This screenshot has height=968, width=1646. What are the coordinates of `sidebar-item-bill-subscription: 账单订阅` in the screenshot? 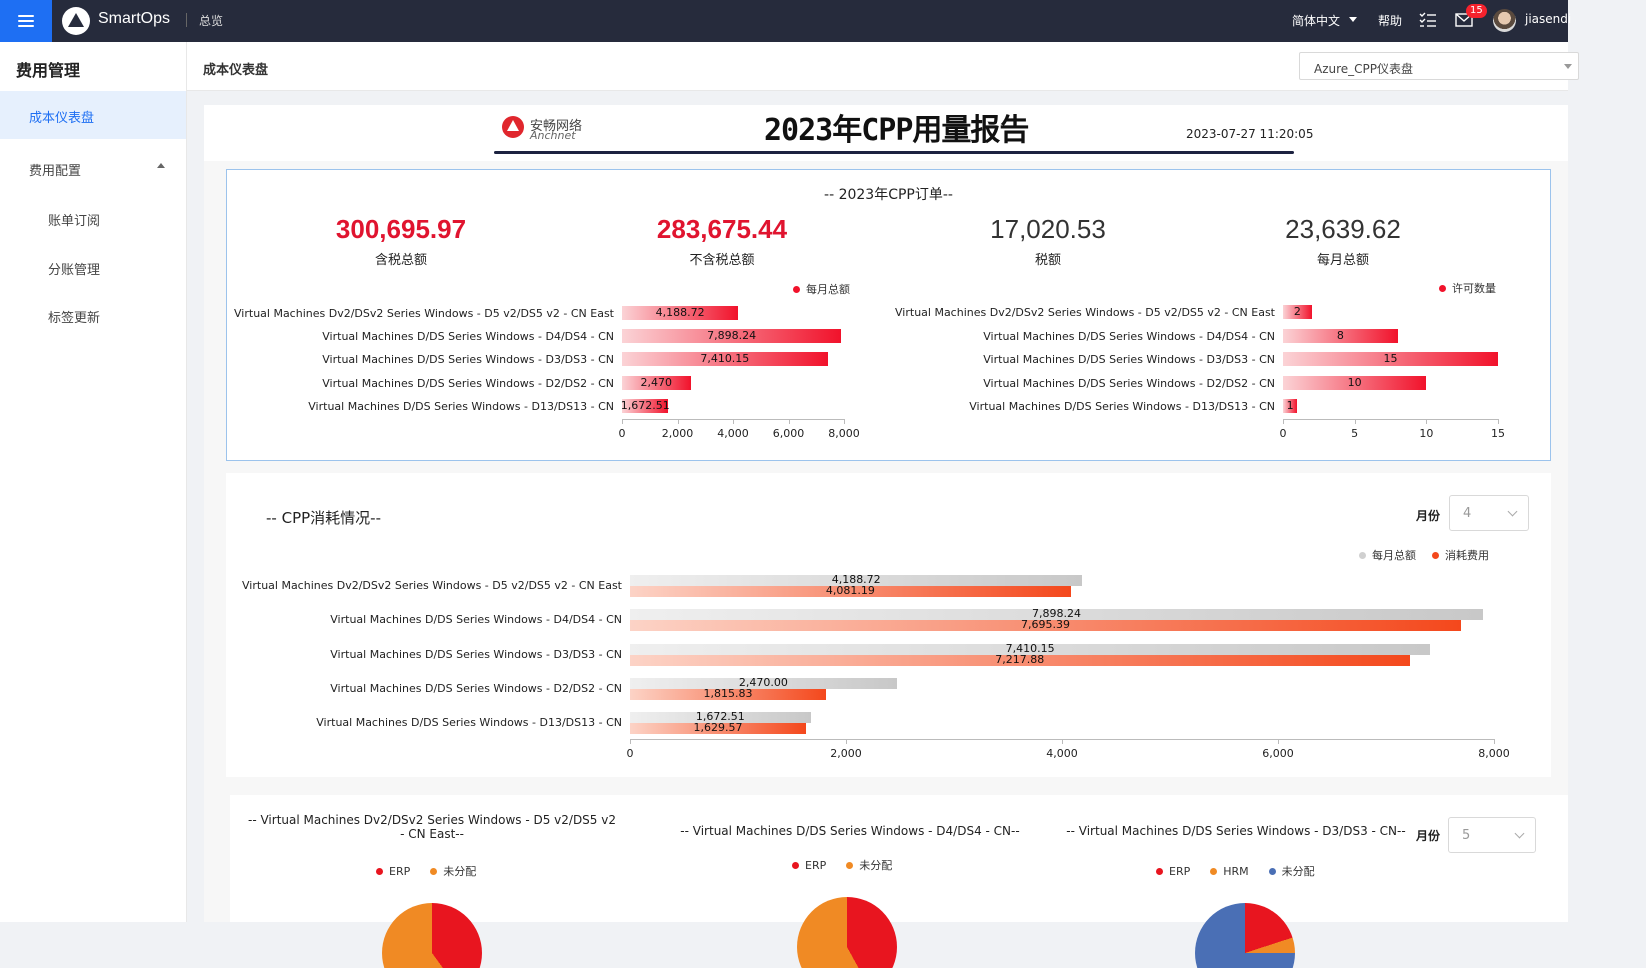 It's located at (93, 217).